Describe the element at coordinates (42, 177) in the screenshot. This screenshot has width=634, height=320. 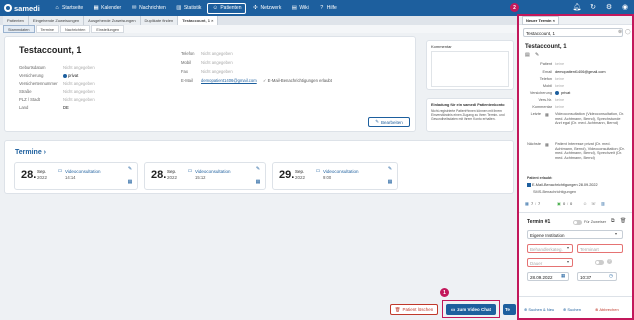
I see `appointment-year: 2022` at that location.